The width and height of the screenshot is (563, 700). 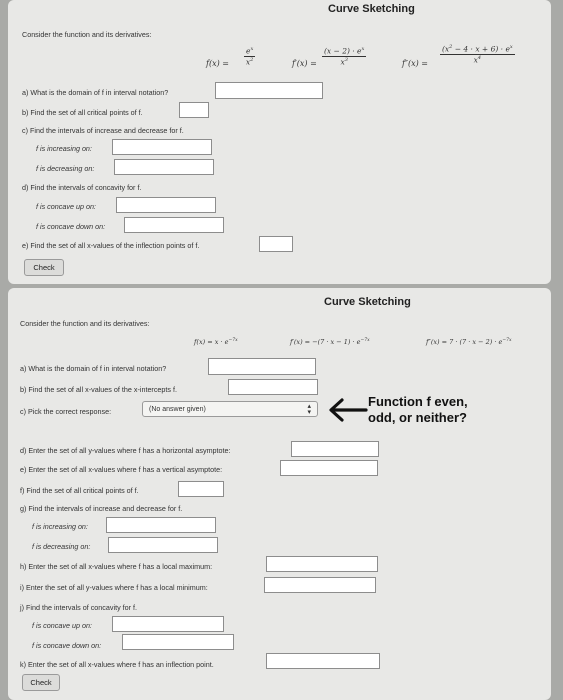 I want to click on local-max-input, so click(x=322, y=564).